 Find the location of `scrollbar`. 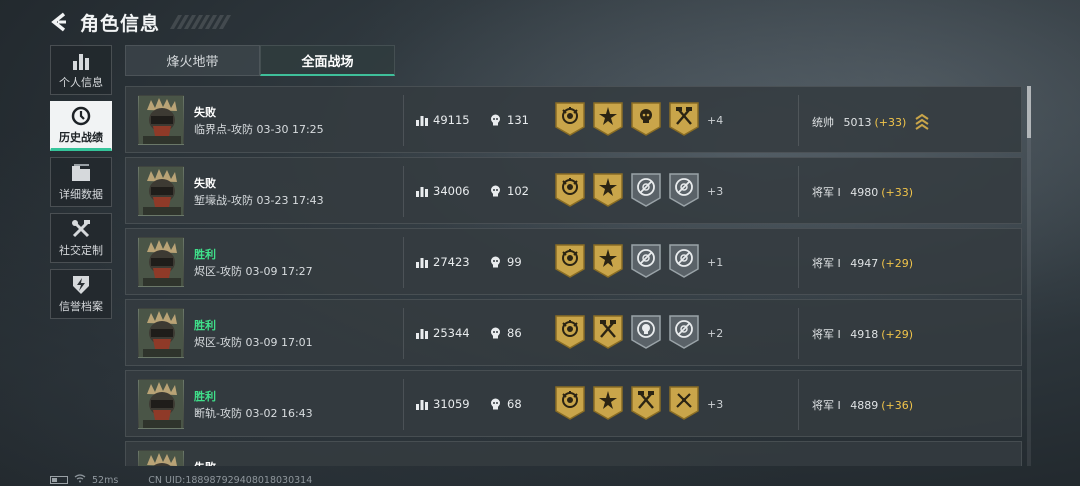

scrollbar is located at coordinates (1029, 276).